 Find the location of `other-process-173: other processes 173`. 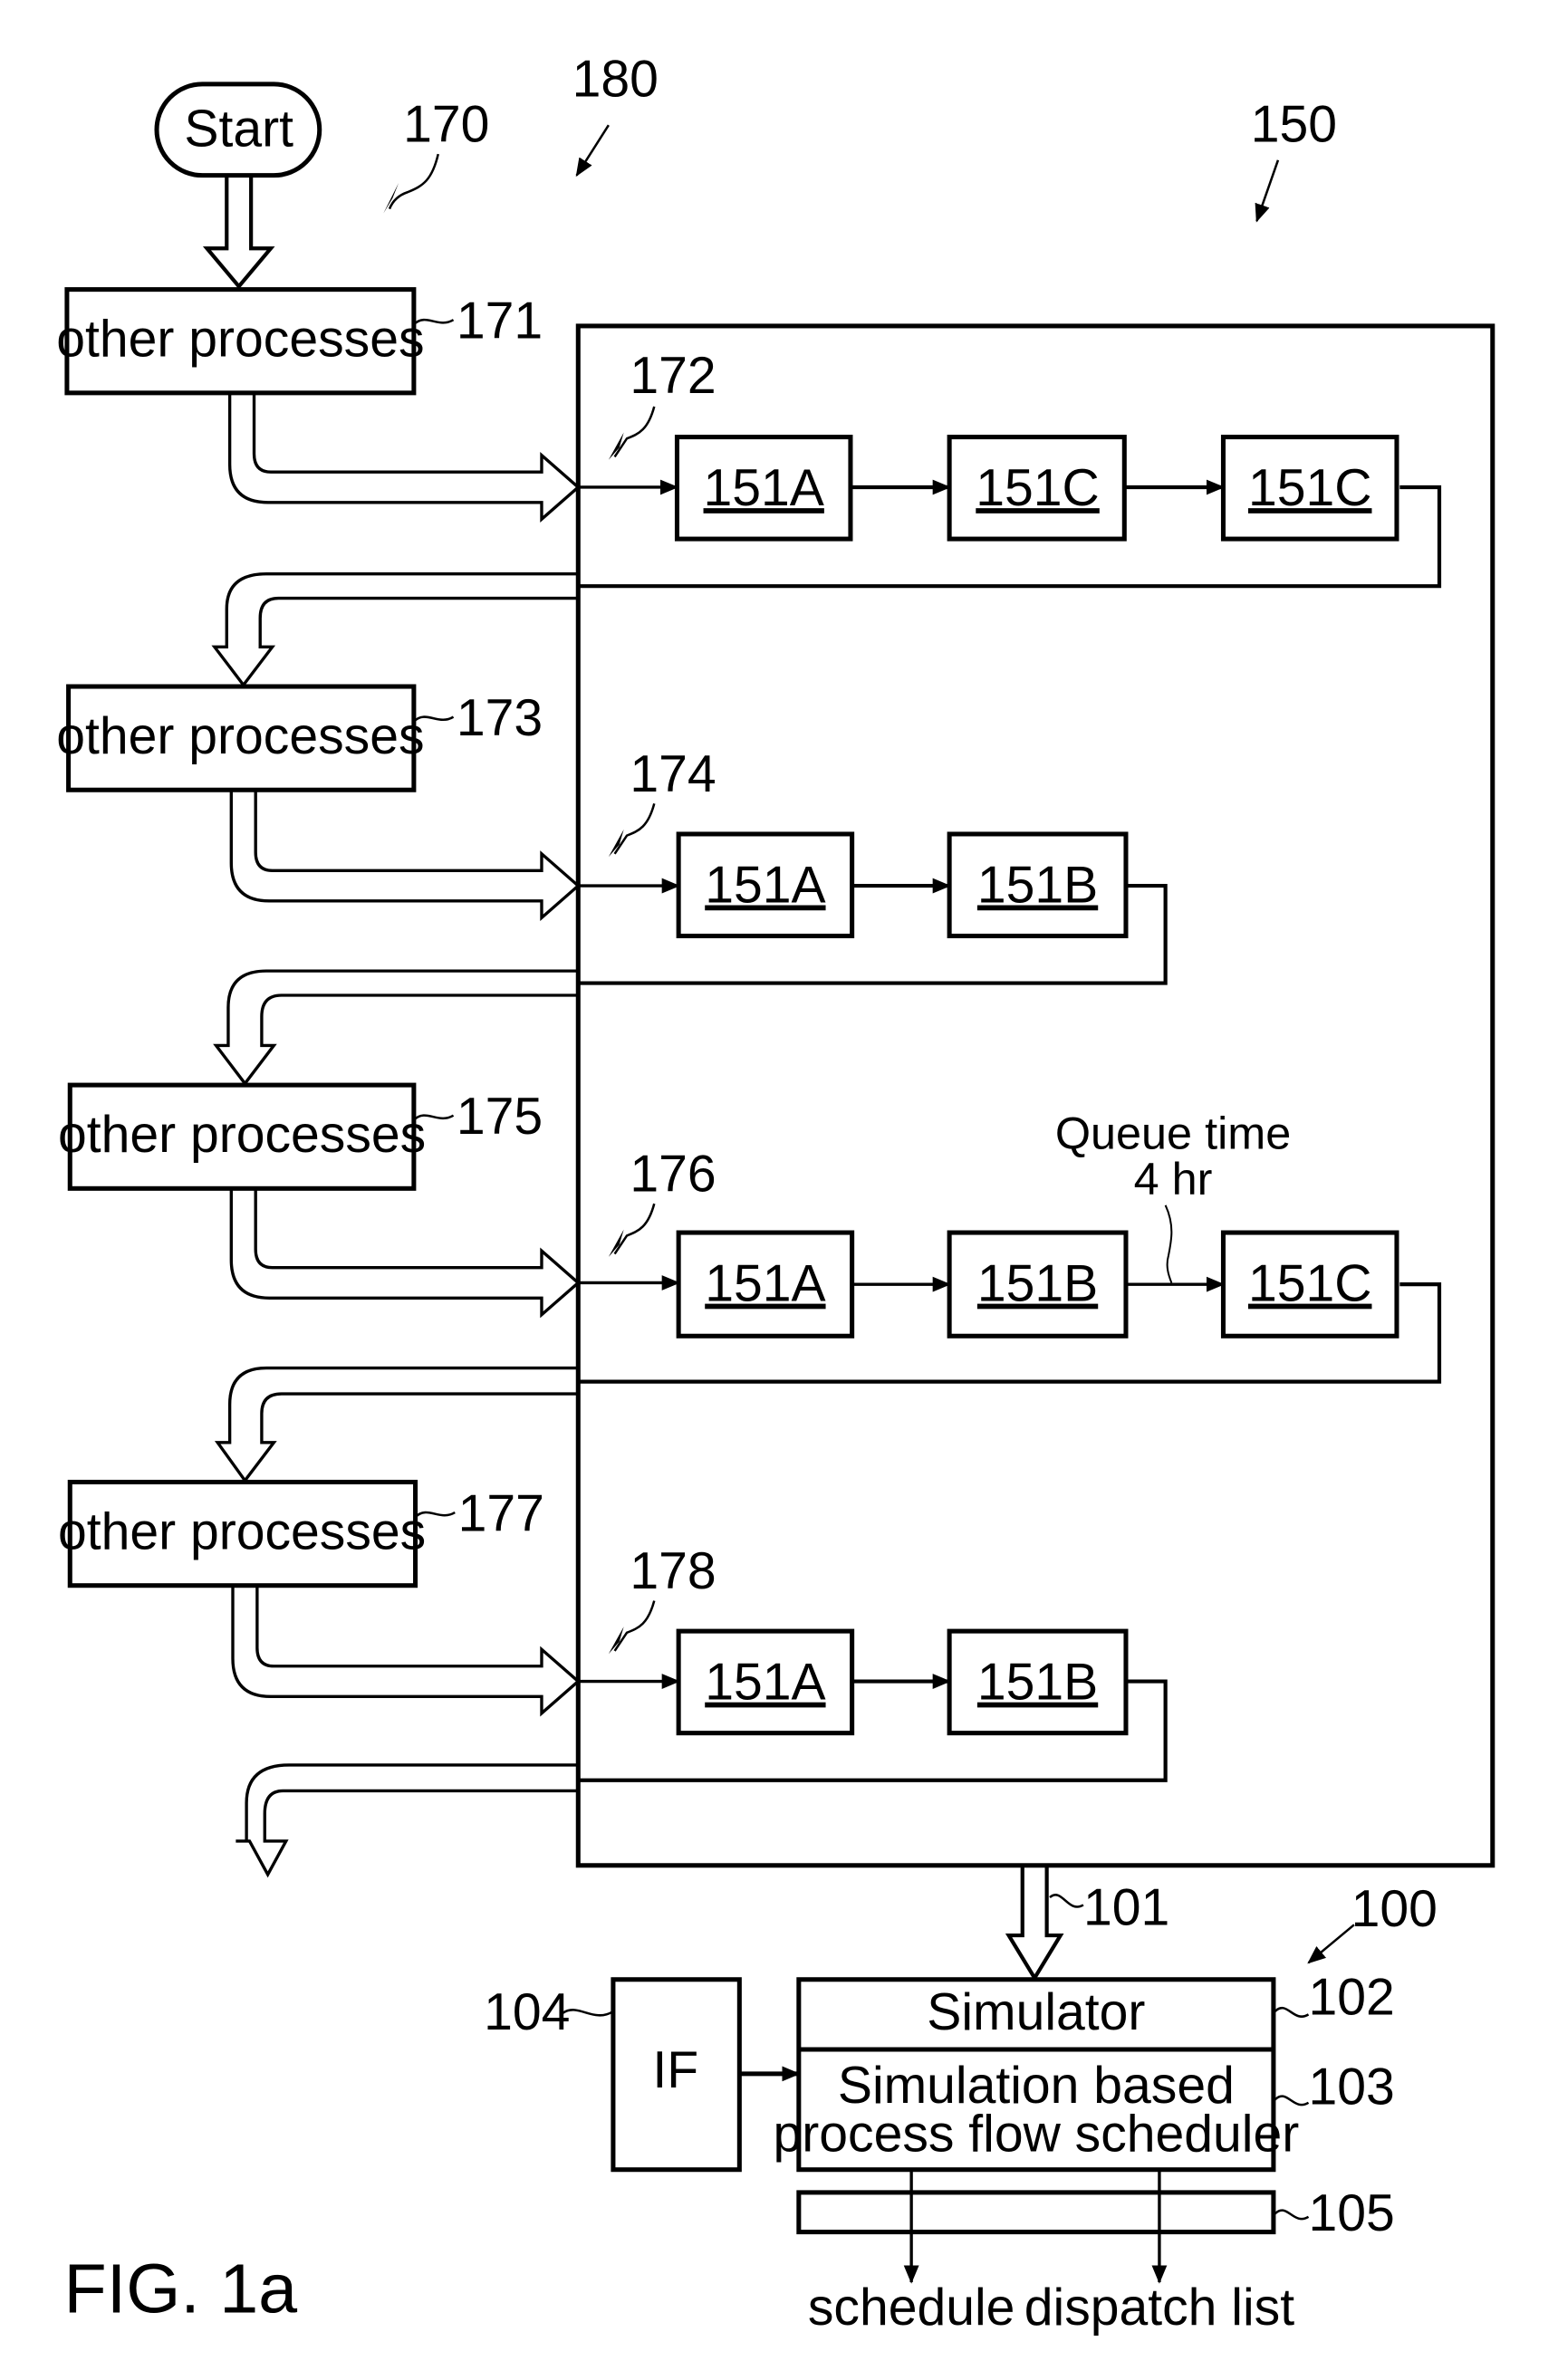

other-process-173: other processes 173 is located at coordinates (299, 738).